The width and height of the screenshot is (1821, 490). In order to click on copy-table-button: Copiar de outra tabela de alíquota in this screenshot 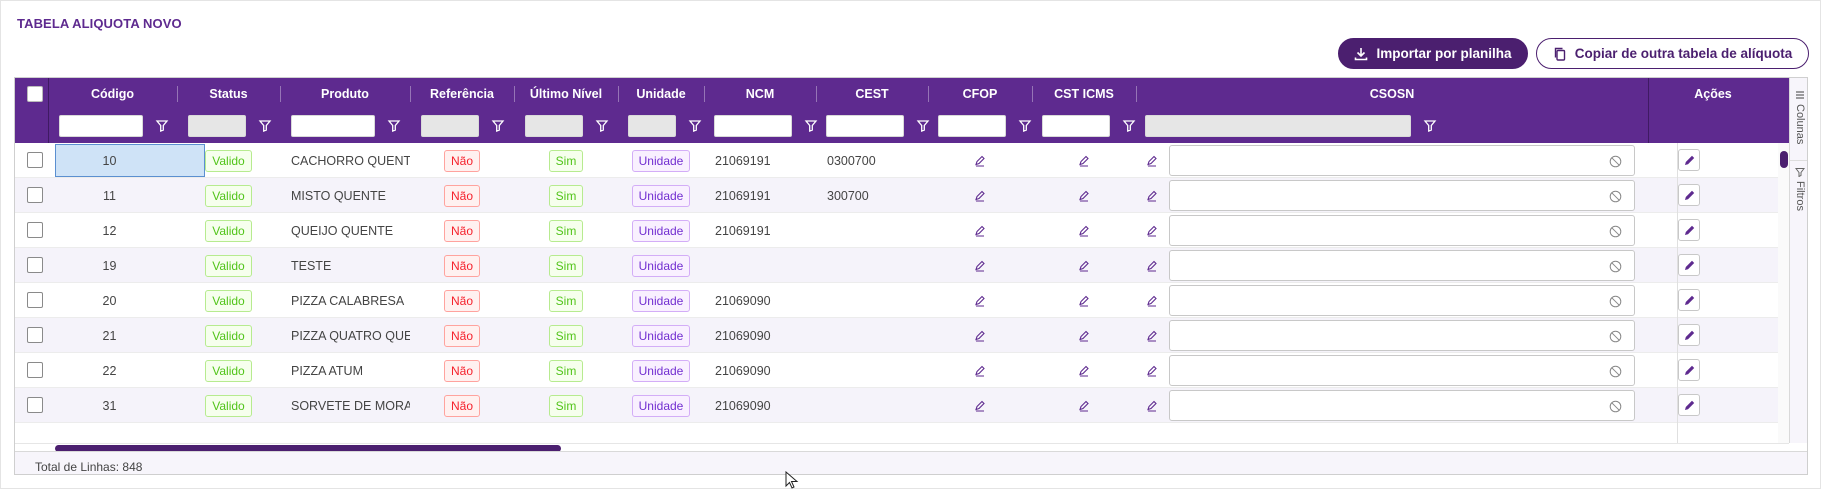, I will do `click(1672, 53)`.